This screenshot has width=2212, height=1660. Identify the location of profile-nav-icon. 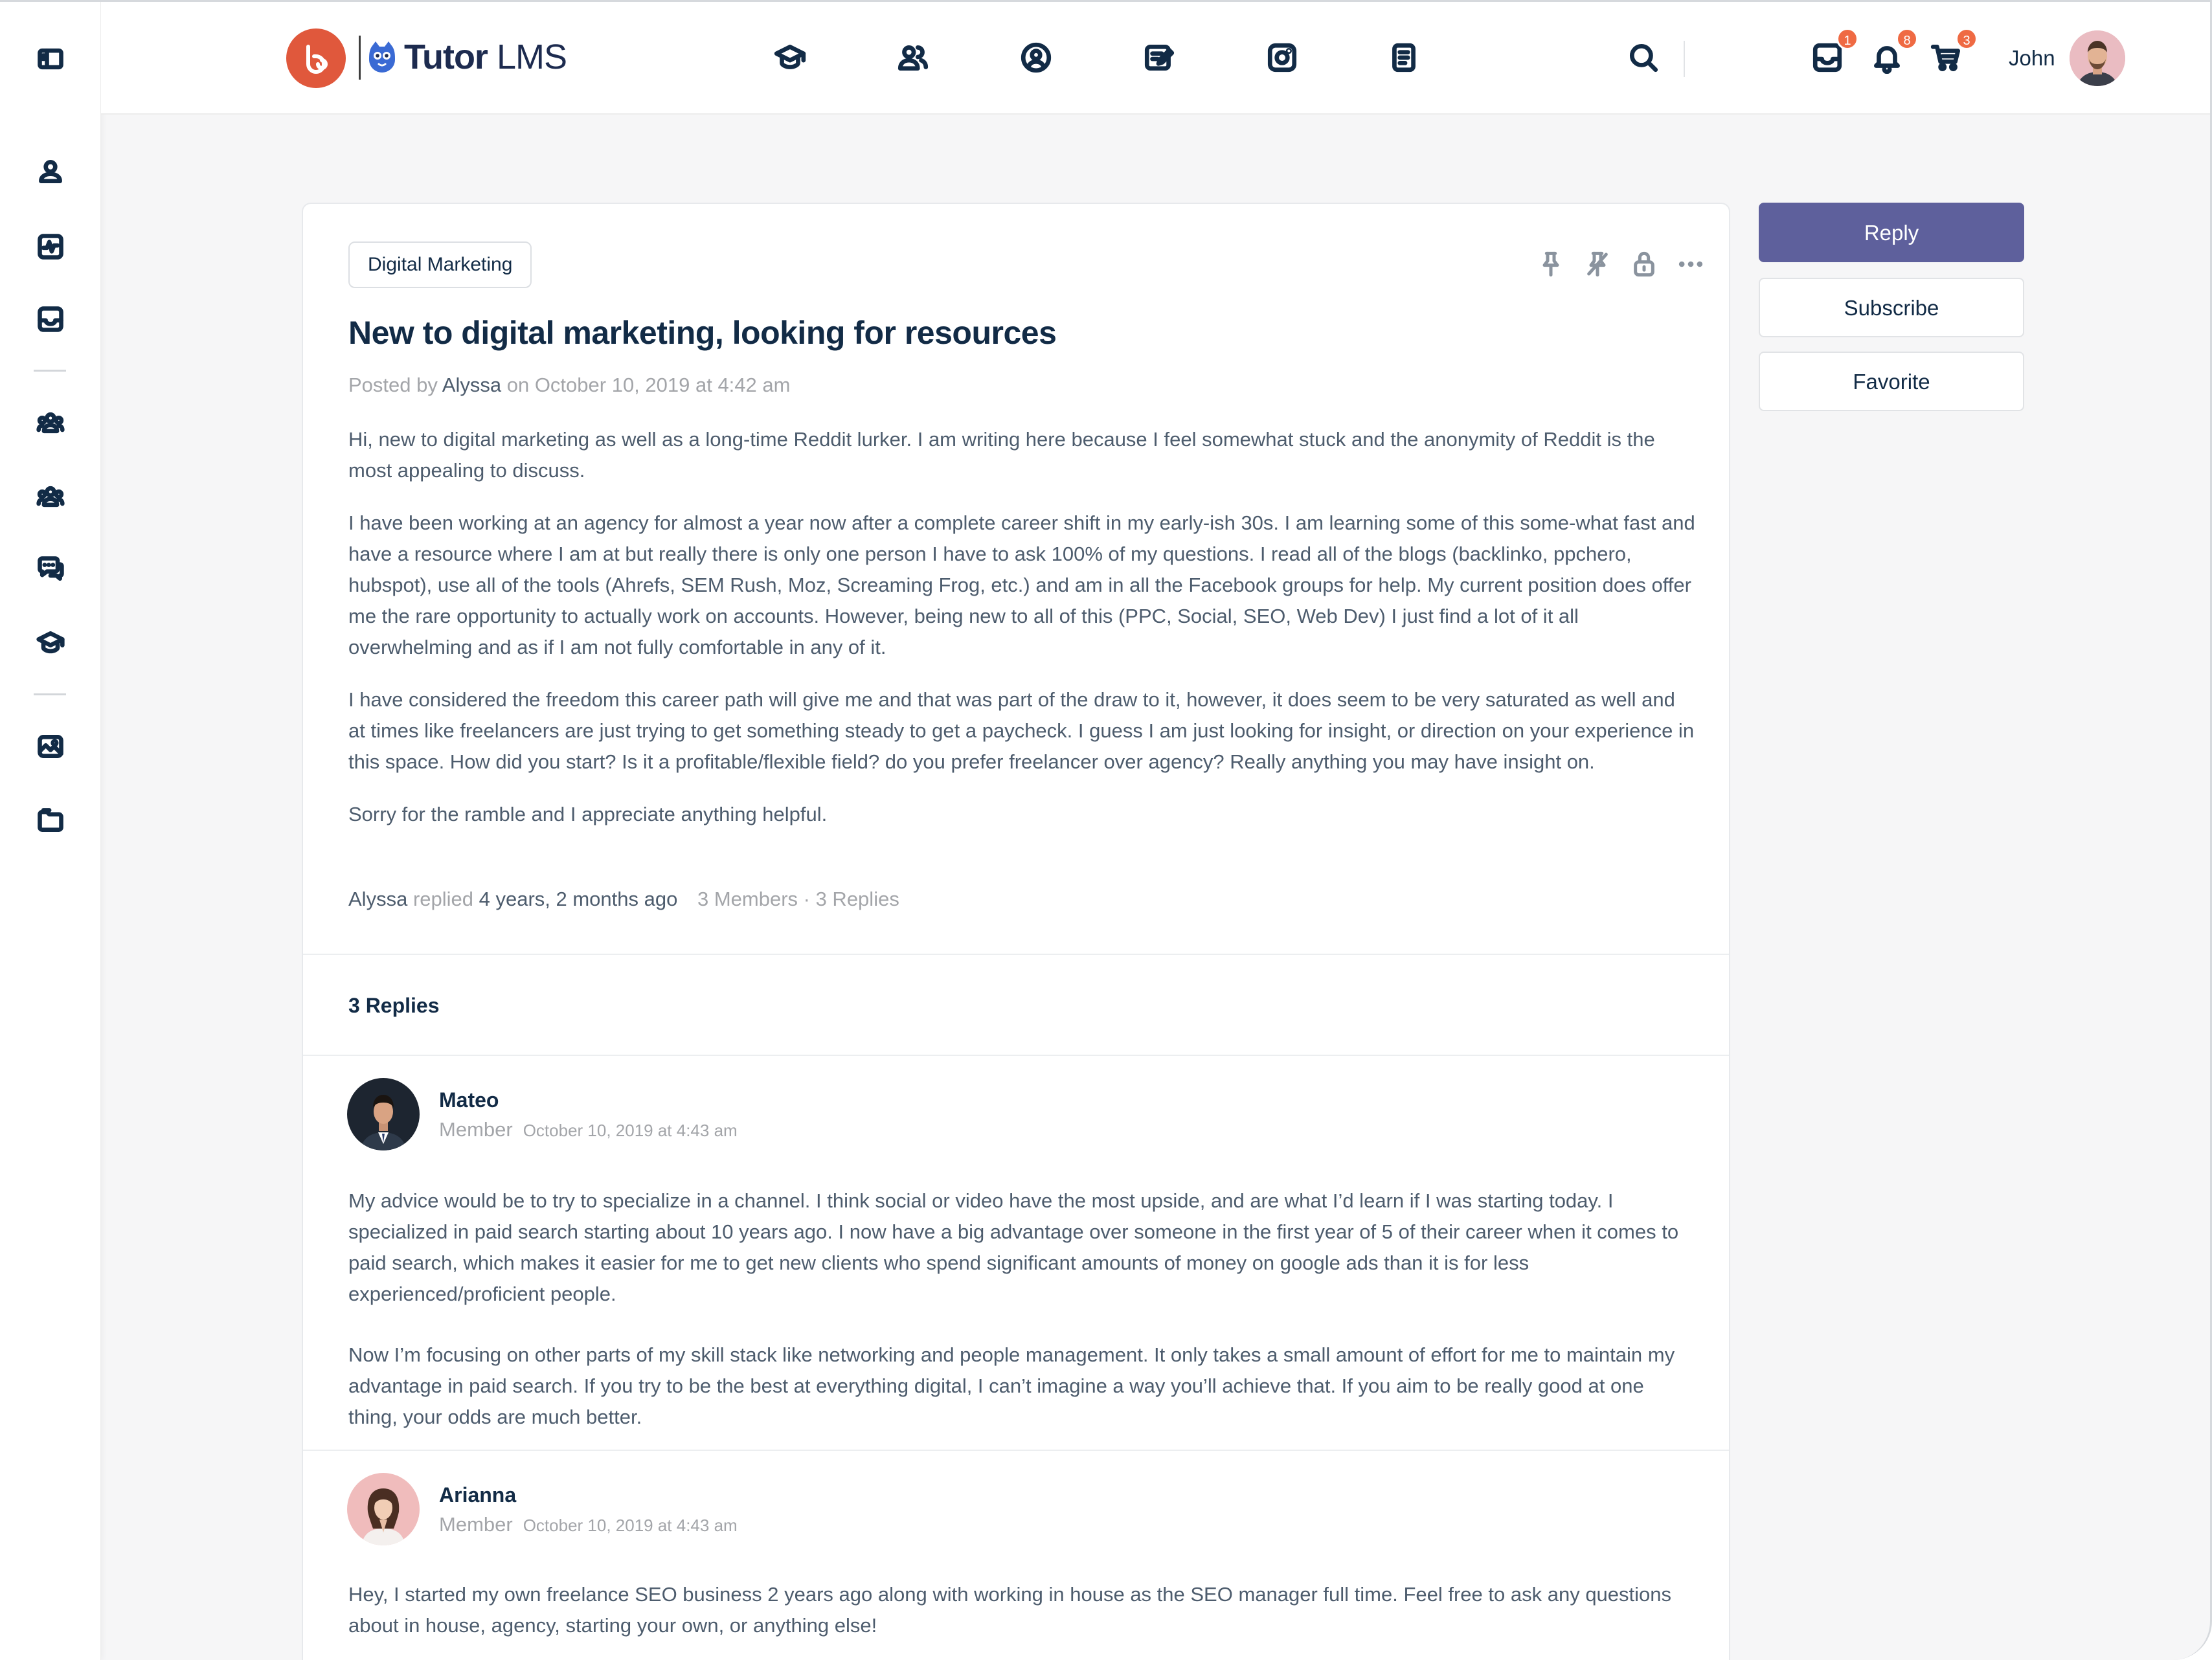
(1036, 57).